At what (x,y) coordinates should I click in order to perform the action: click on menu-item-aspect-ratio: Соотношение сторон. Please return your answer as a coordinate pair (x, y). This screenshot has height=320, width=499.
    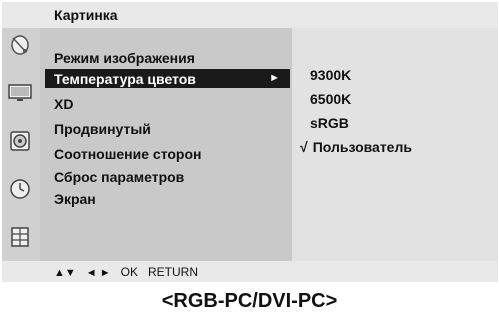
    Looking at the image, I should click on (128, 154).